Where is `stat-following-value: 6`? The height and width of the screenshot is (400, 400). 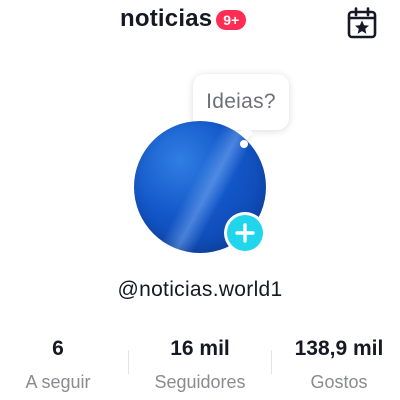
stat-following-value: 6 is located at coordinates (58, 348).